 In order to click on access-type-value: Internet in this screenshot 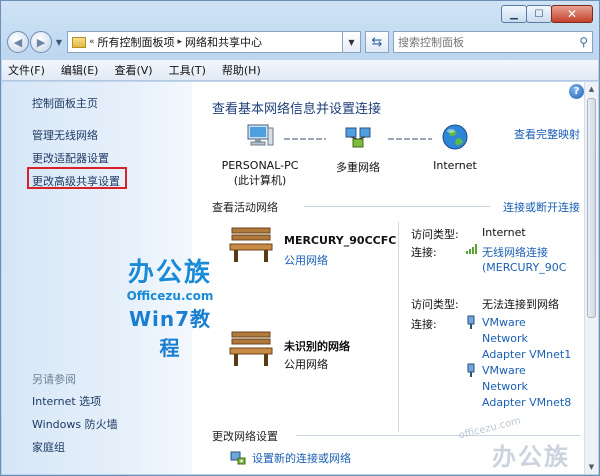, I will do `click(504, 232)`.